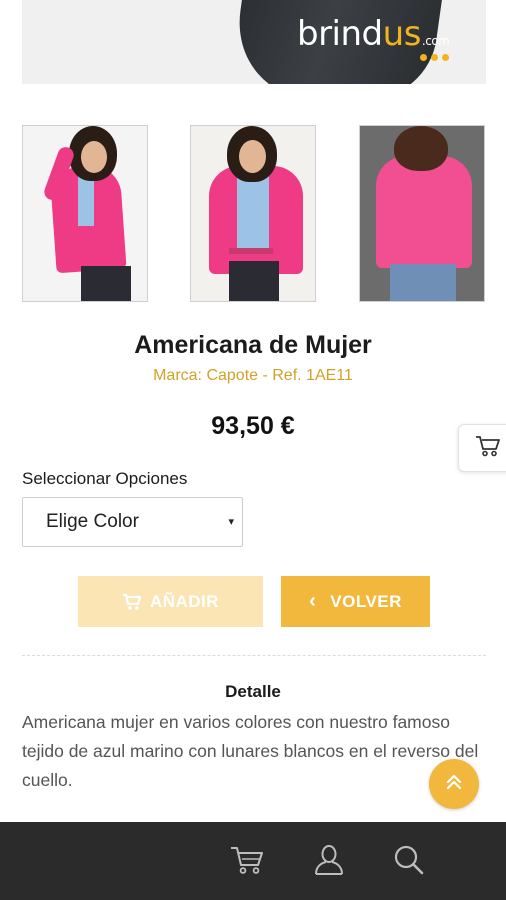  I want to click on bottom-nav-bar, so click(253, 861).